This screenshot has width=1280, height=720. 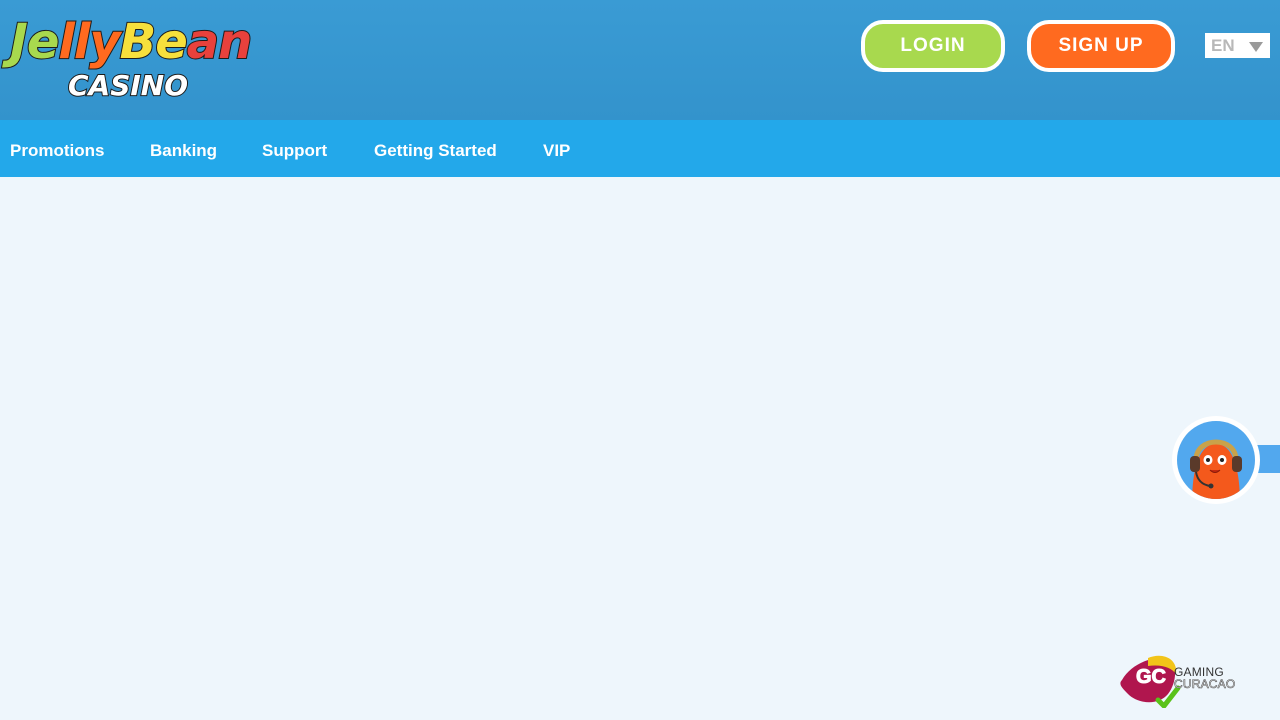 I want to click on chevron-down-icon, so click(x=1256, y=47).